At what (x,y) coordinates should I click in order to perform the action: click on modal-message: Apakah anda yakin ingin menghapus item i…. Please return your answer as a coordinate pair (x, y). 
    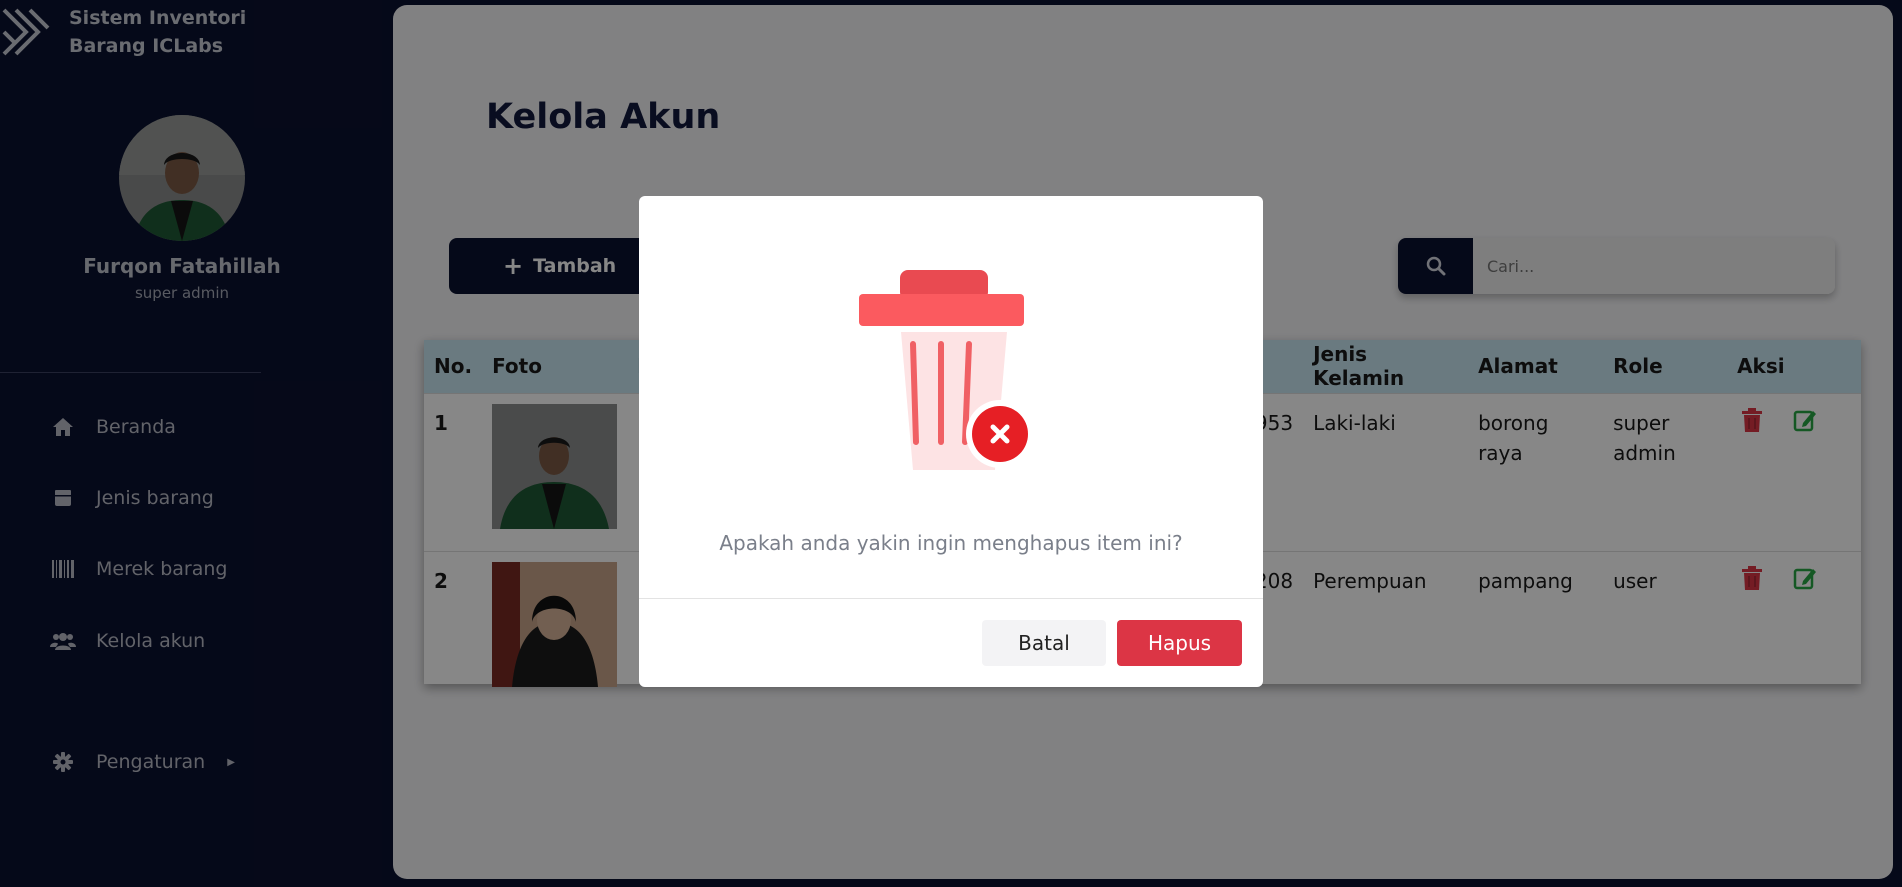
    Looking at the image, I should click on (951, 543).